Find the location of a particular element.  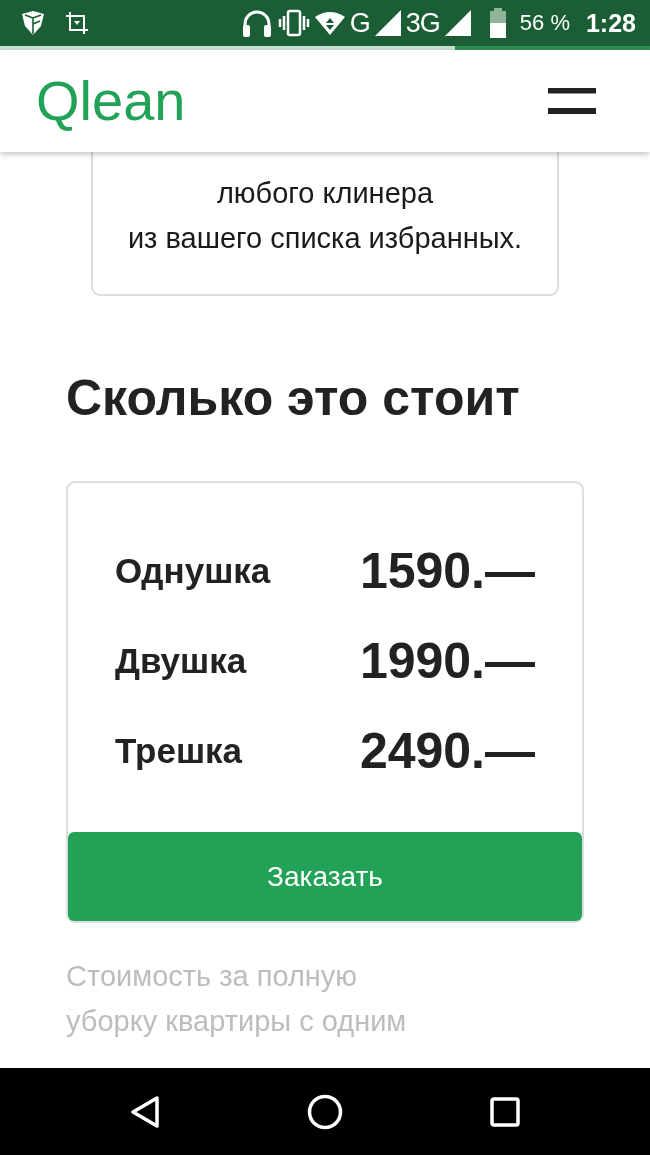

feature-text: из вашего списка избранных. is located at coordinates (325, 238).